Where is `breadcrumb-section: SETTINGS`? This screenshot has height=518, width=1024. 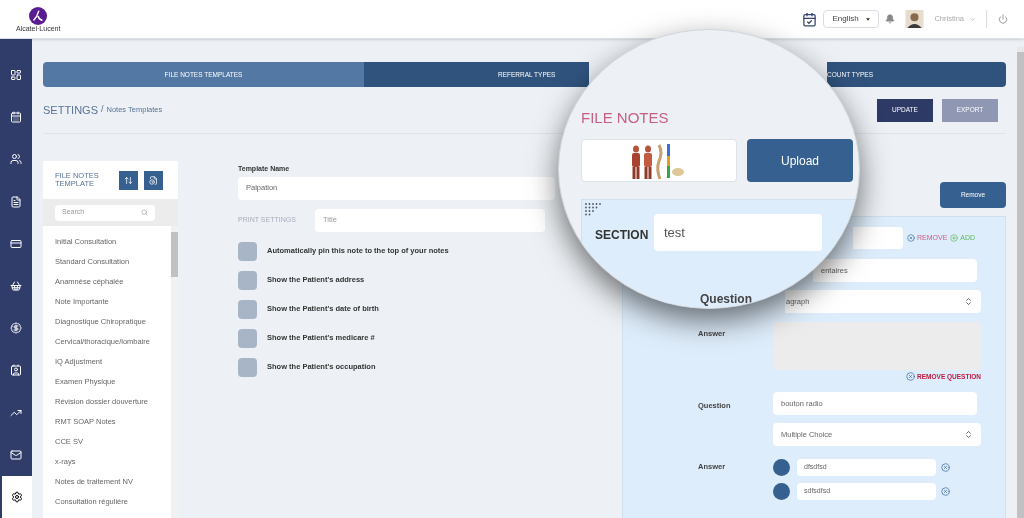
breadcrumb-section: SETTINGS is located at coordinates (70, 110).